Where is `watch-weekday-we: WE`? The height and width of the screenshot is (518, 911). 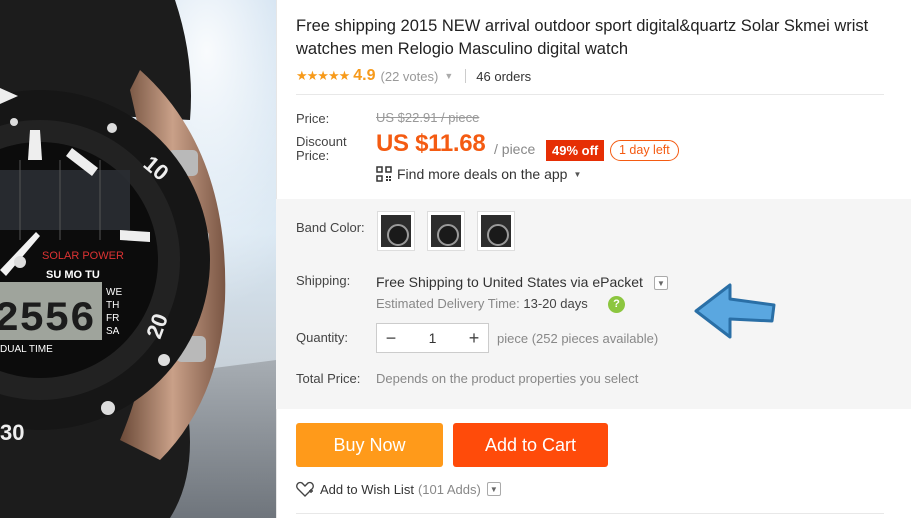 watch-weekday-we: WE is located at coordinates (114, 292).